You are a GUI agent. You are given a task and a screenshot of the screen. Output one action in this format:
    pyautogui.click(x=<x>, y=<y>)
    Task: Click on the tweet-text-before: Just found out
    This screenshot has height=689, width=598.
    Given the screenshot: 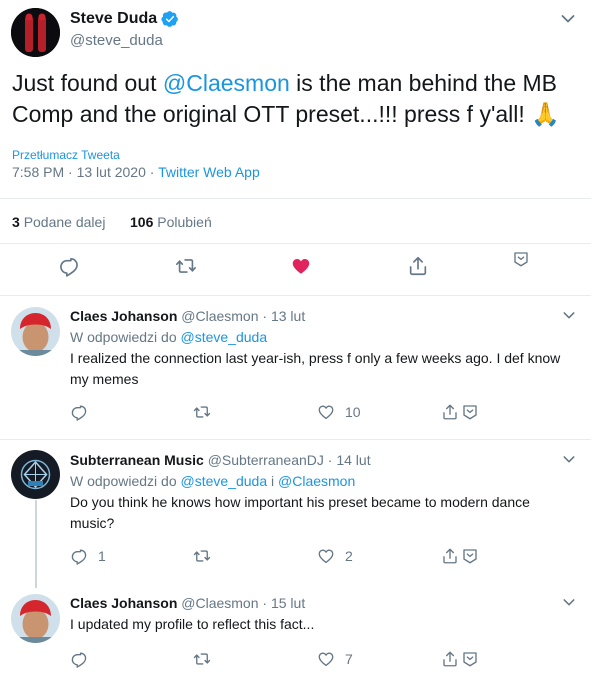 What is the action you would take?
    pyautogui.click(x=87, y=83)
    